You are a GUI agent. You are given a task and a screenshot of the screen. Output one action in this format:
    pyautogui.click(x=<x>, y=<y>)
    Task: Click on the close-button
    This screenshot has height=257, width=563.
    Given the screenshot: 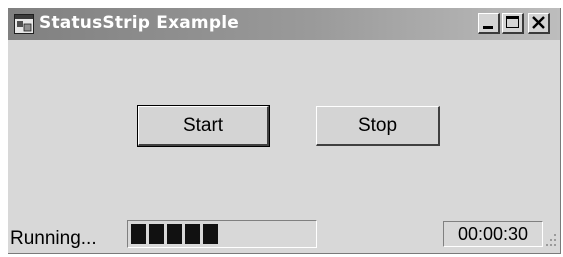 What is the action you would take?
    pyautogui.click(x=539, y=23)
    